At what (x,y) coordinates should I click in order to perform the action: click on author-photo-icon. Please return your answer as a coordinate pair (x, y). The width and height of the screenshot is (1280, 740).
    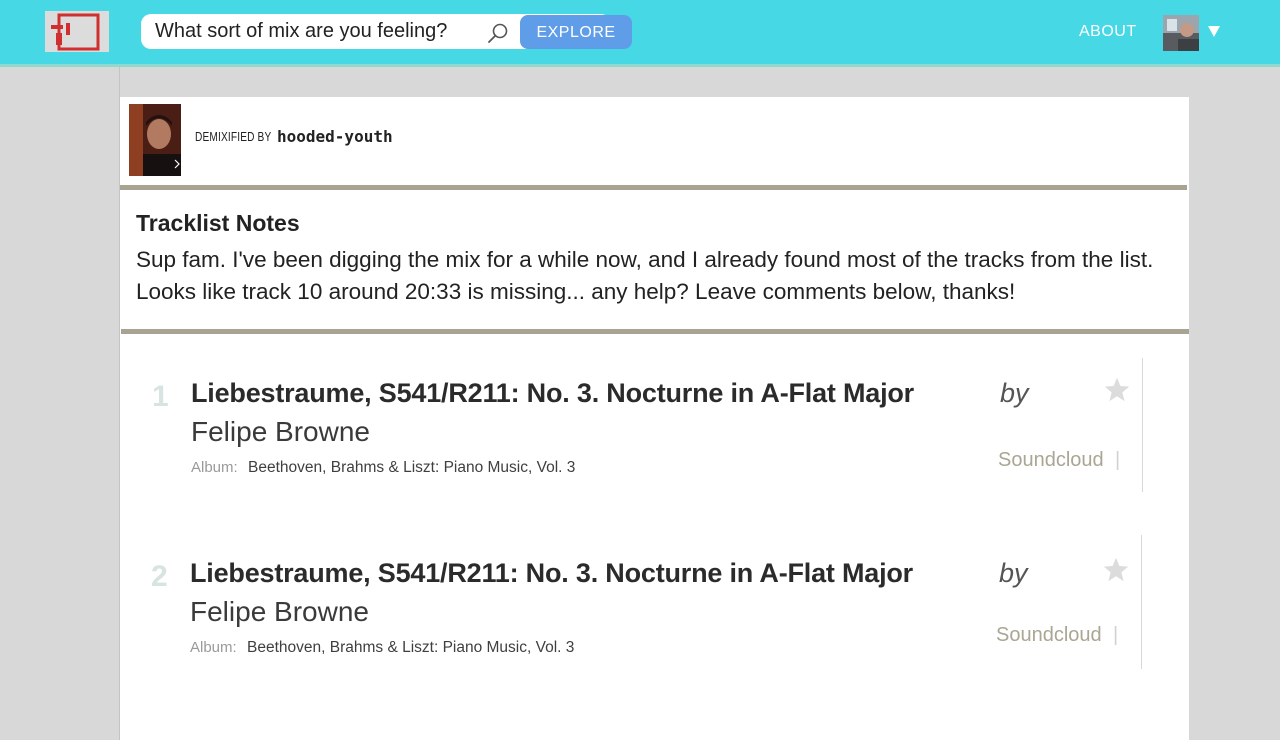
    Looking at the image, I should click on (155, 140).